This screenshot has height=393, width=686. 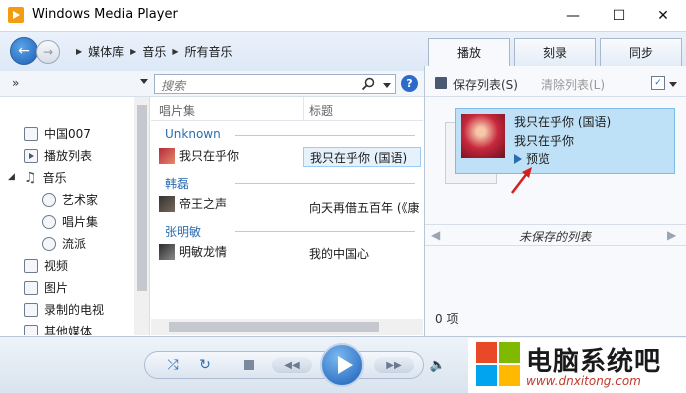 I want to click on sidebar-item-videos: 视频, so click(x=46, y=265).